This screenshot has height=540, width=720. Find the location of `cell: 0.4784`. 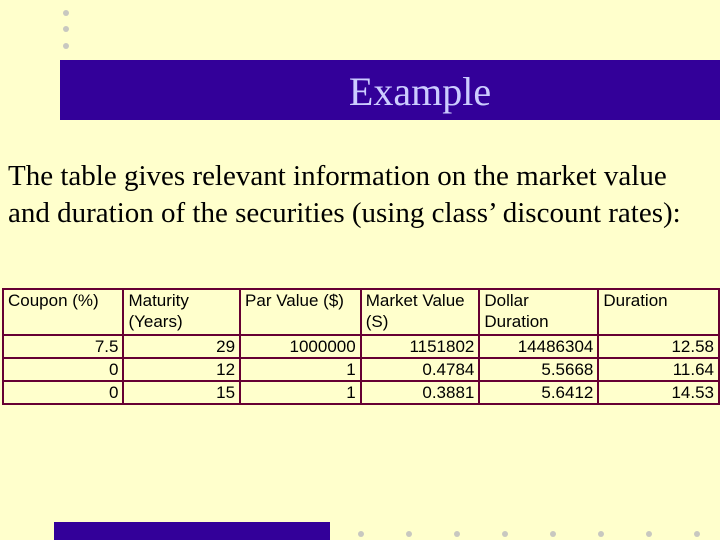

cell: 0.4784 is located at coordinates (420, 369).